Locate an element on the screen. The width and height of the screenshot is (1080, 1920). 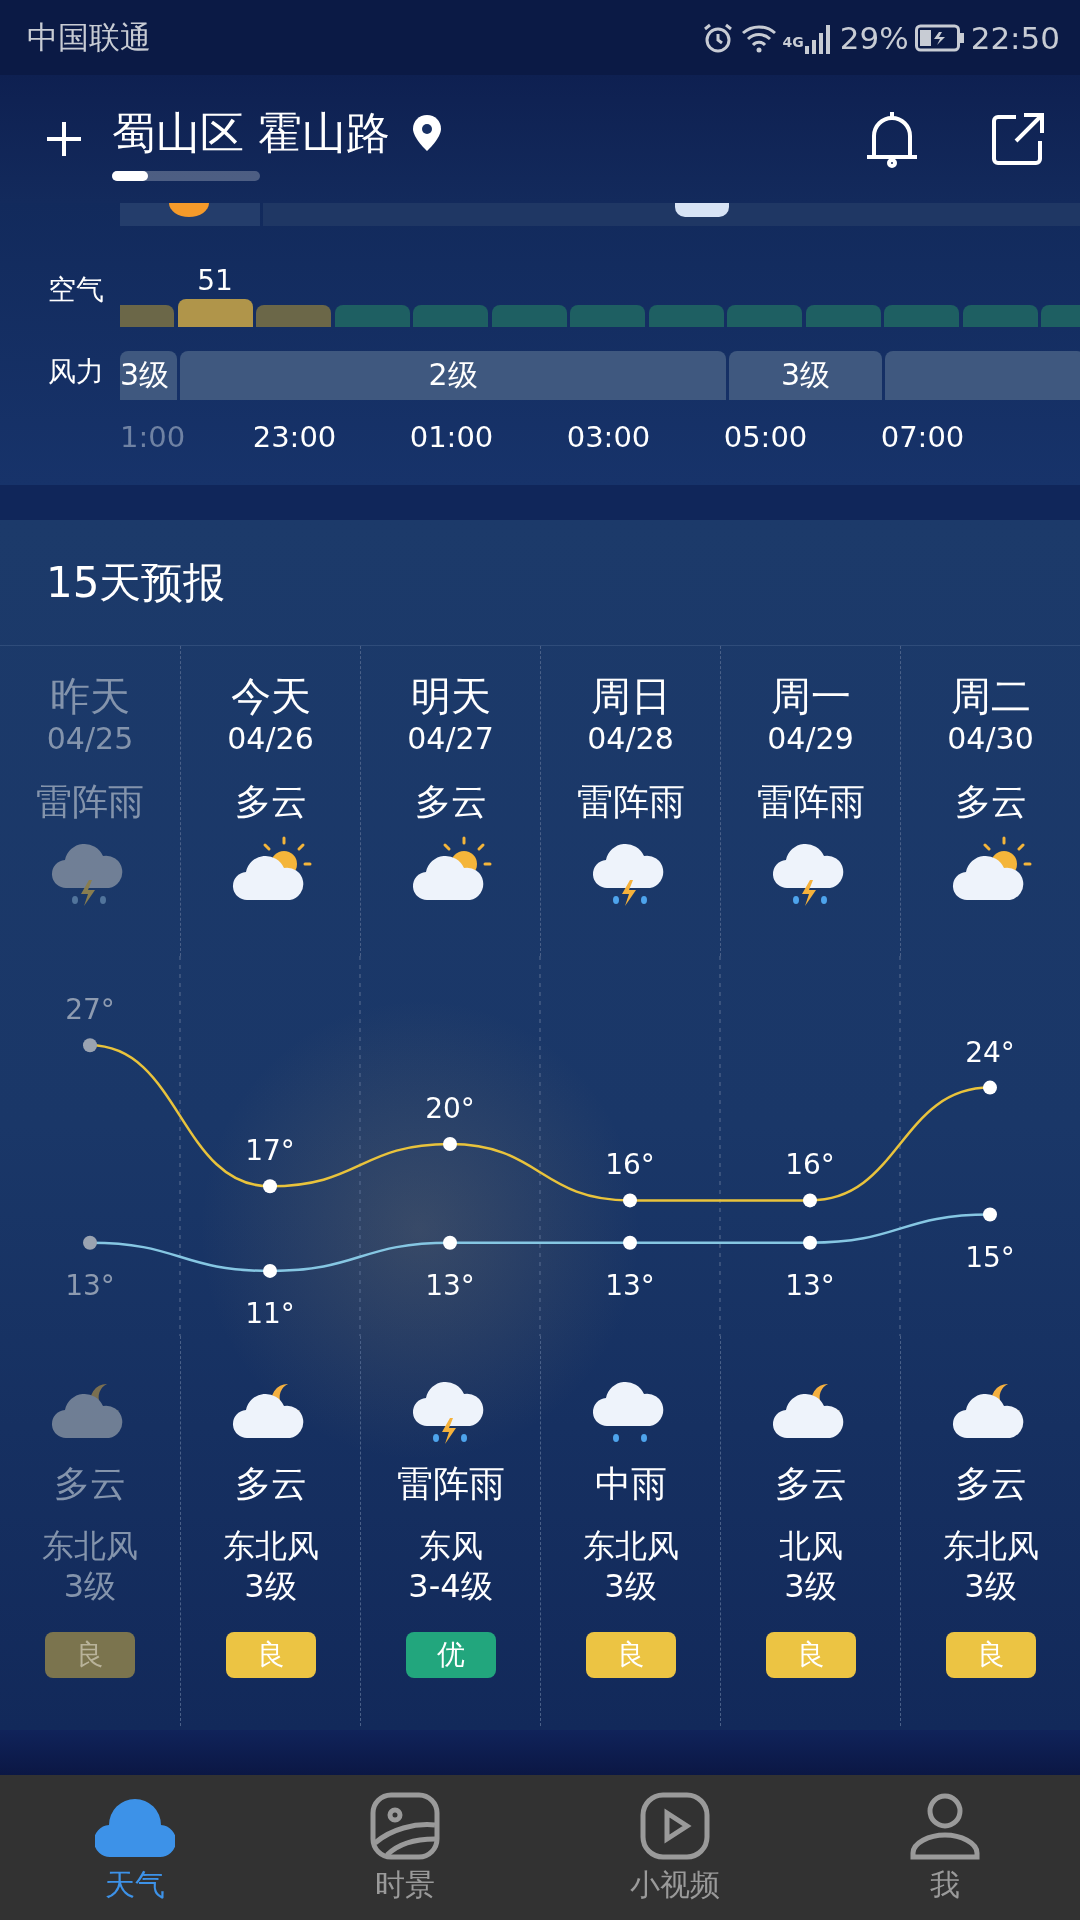
day-date: 04/30 is located at coordinates (990, 739).